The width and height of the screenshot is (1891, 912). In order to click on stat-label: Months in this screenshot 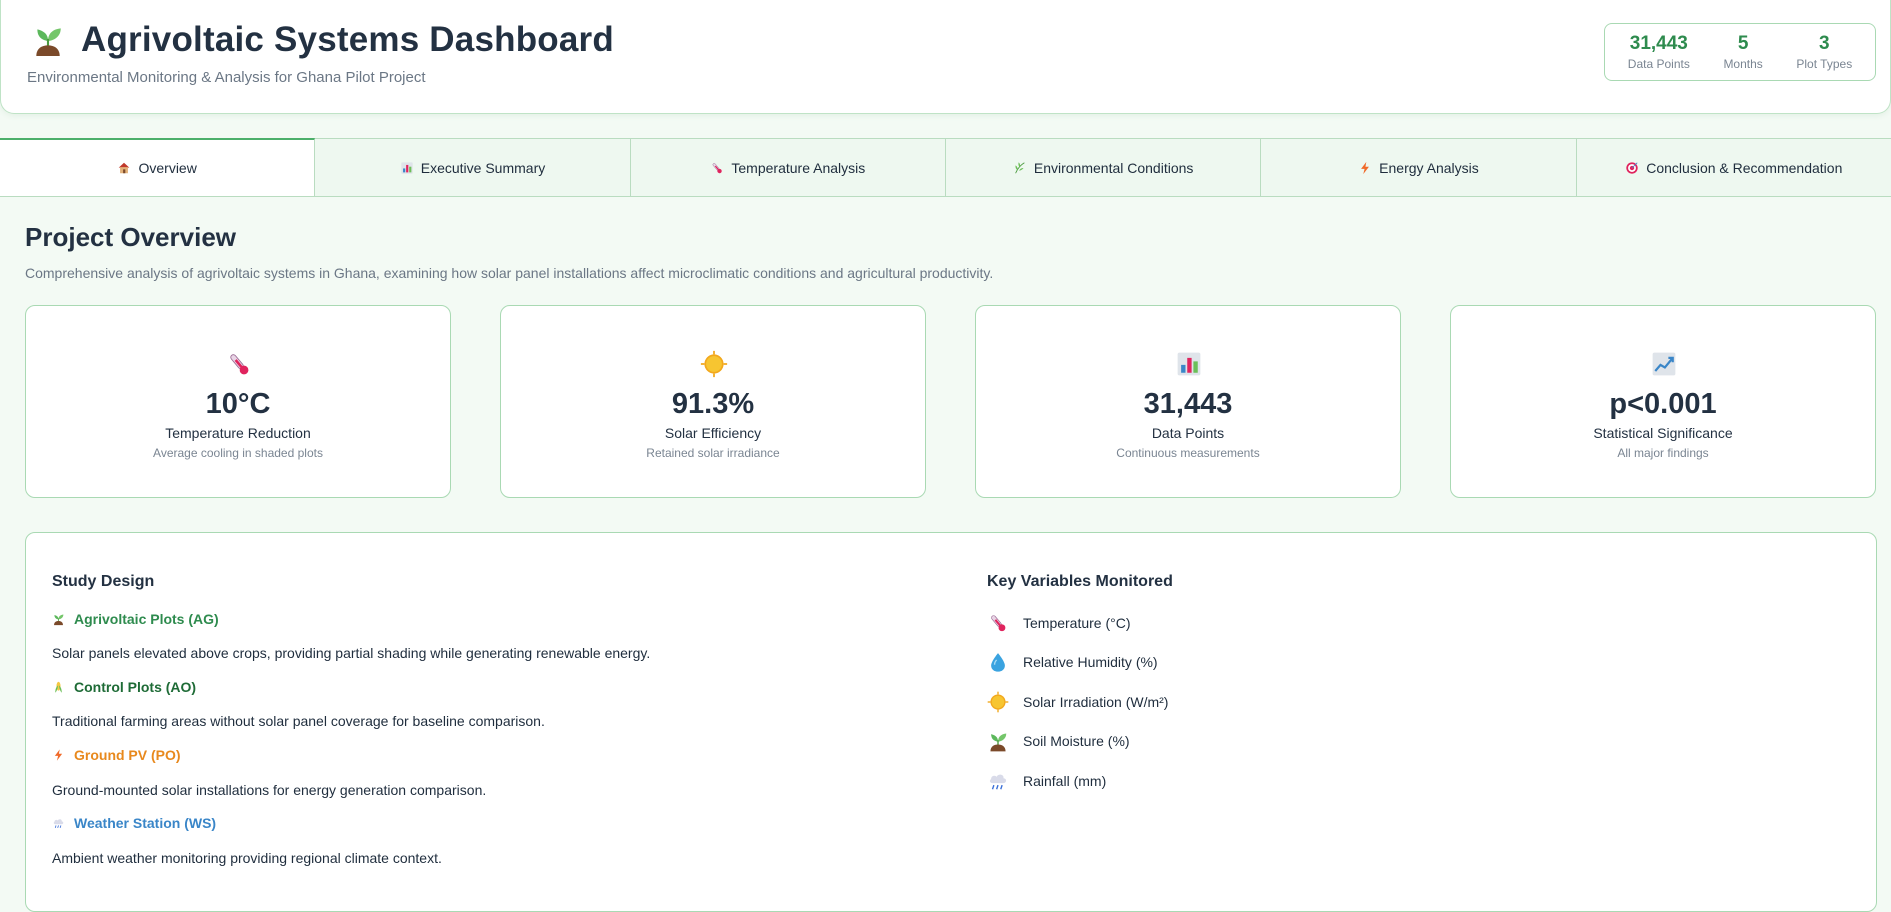, I will do `click(1743, 64)`.